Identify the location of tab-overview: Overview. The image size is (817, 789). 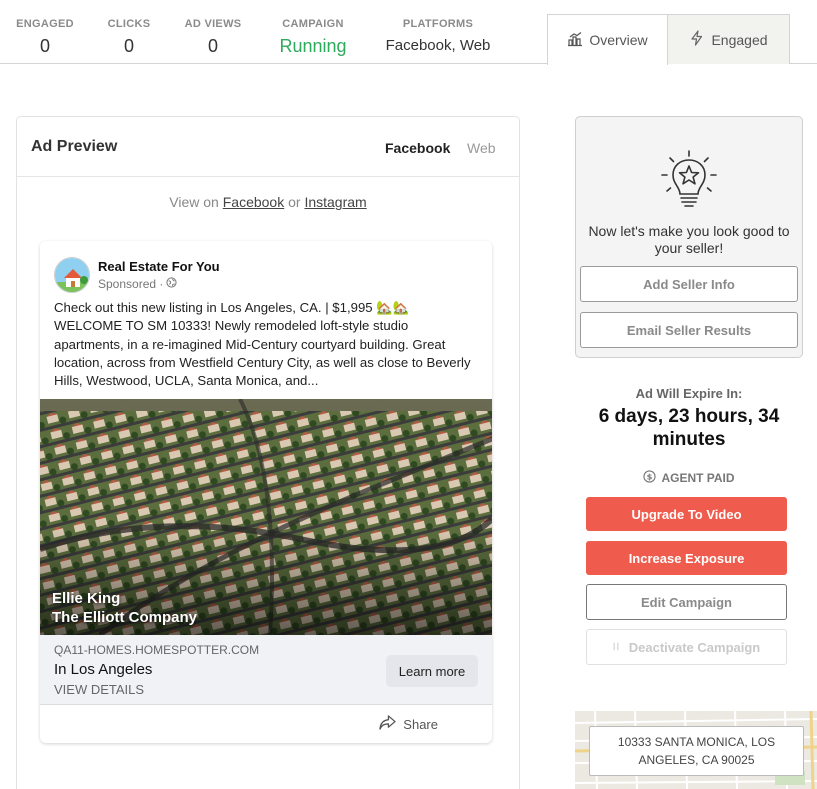
(607, 39).